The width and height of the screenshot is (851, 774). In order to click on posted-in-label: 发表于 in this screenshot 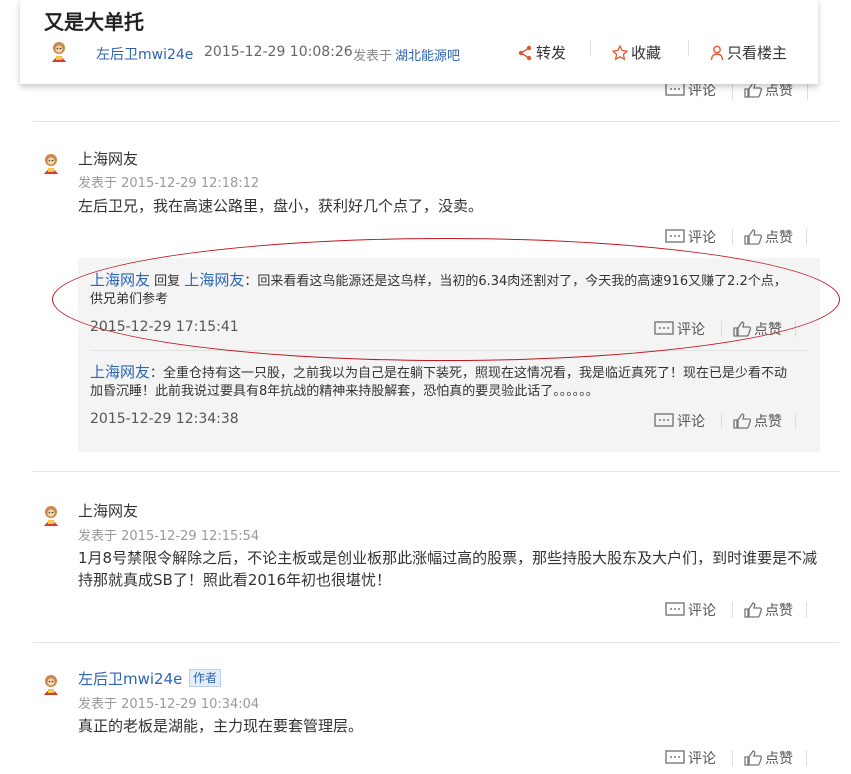, I will do `click(373, 56)`.